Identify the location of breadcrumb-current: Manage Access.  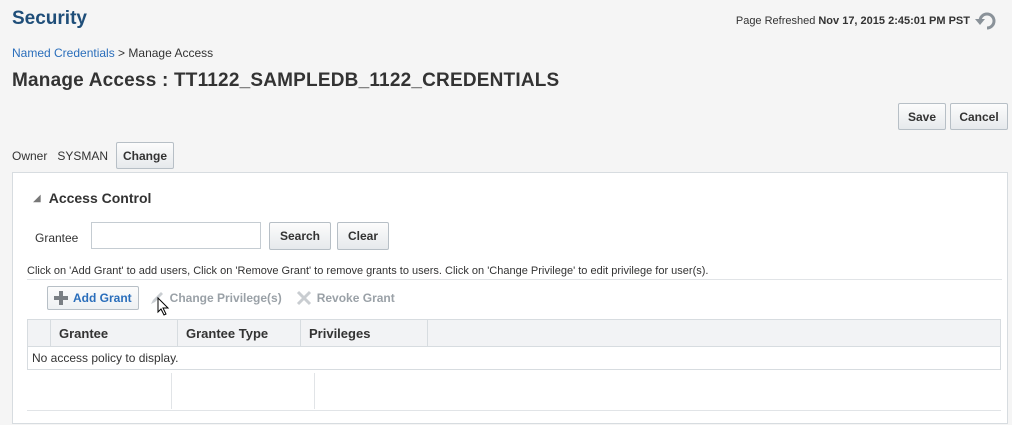
(171, 53).